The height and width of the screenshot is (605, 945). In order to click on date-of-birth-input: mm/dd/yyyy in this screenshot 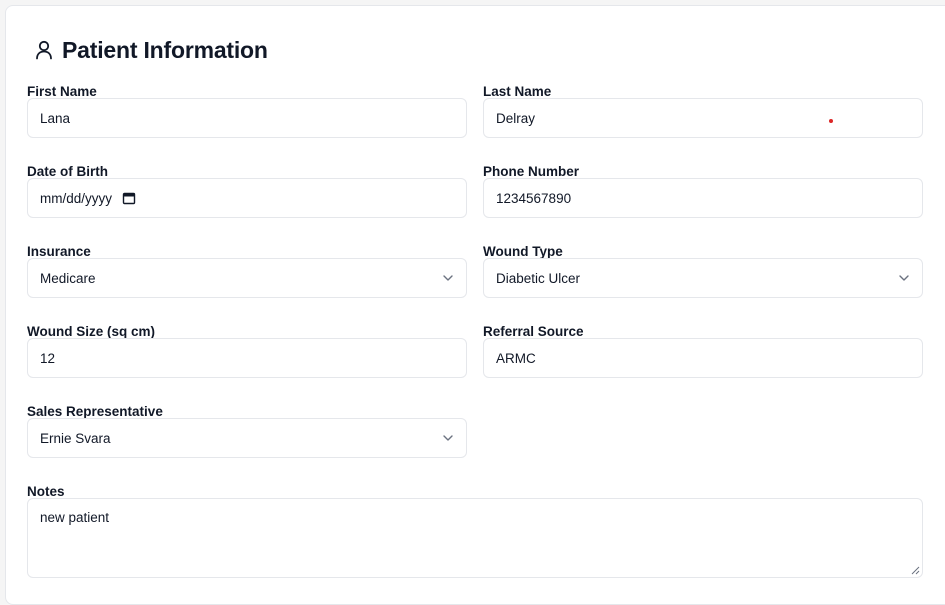, I will do `click(247, 198)`.